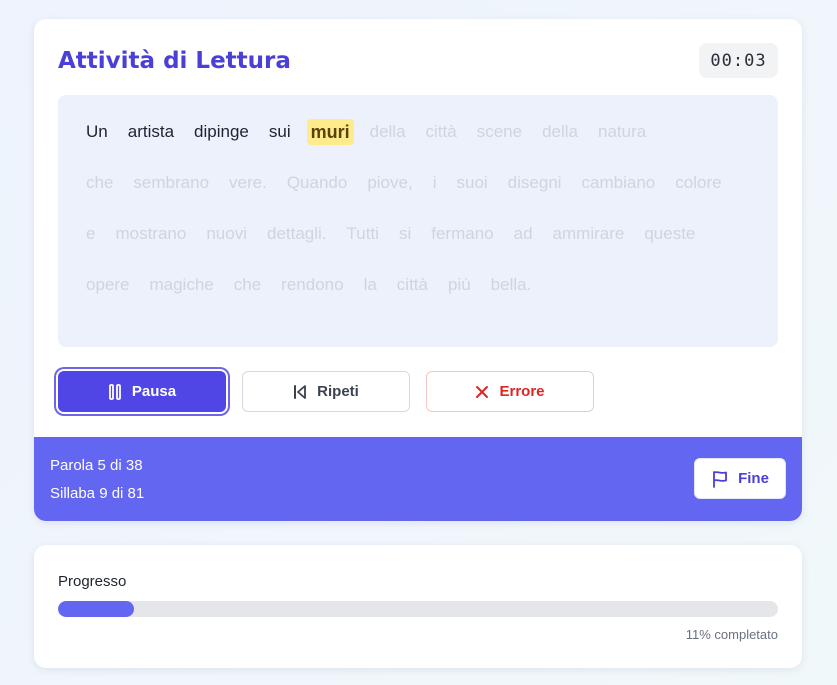  What do you see at coordinates (731, 634) in the screenshot?
I see `progress-percent: 11% completato` at bounding box center [731, 634].